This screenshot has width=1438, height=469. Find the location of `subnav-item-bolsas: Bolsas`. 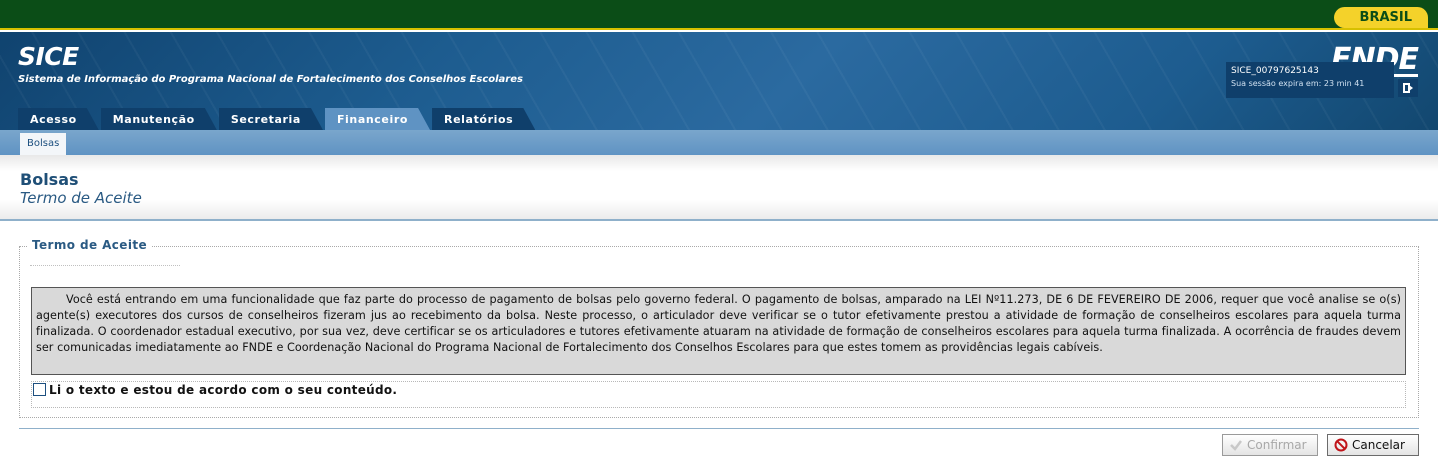

subnav-item-bolsas: Bolsas is located at coordinates (43, 144).